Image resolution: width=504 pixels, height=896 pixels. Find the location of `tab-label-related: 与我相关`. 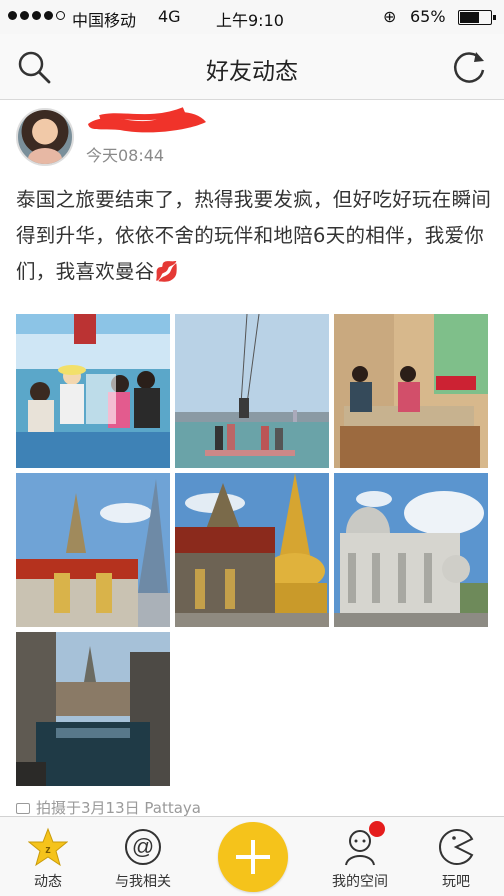

tab-label-related: 与我相关 is located at coordinates (143, 882).